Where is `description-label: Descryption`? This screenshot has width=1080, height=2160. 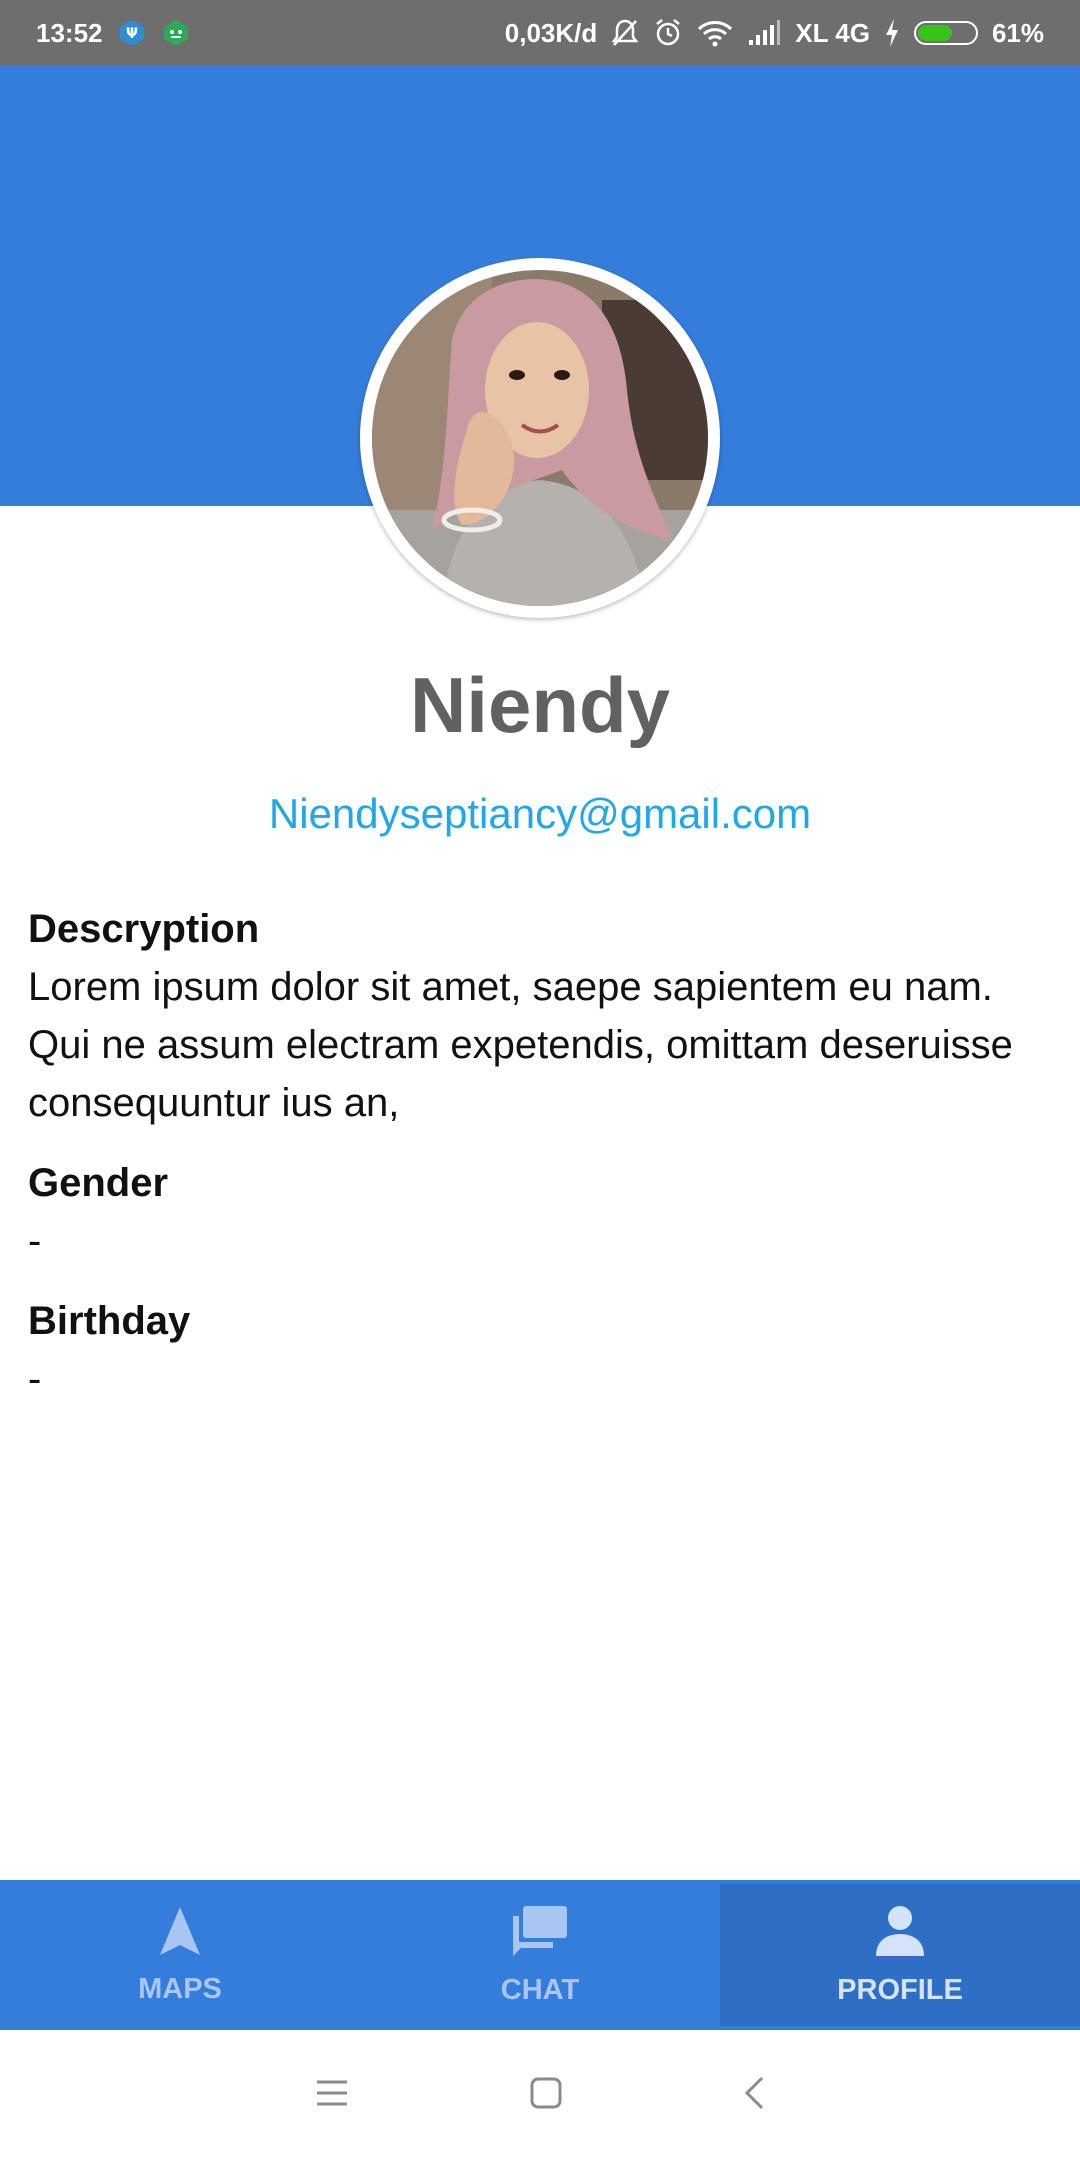
description-label: Descryption is located at coordinates (144, 929).